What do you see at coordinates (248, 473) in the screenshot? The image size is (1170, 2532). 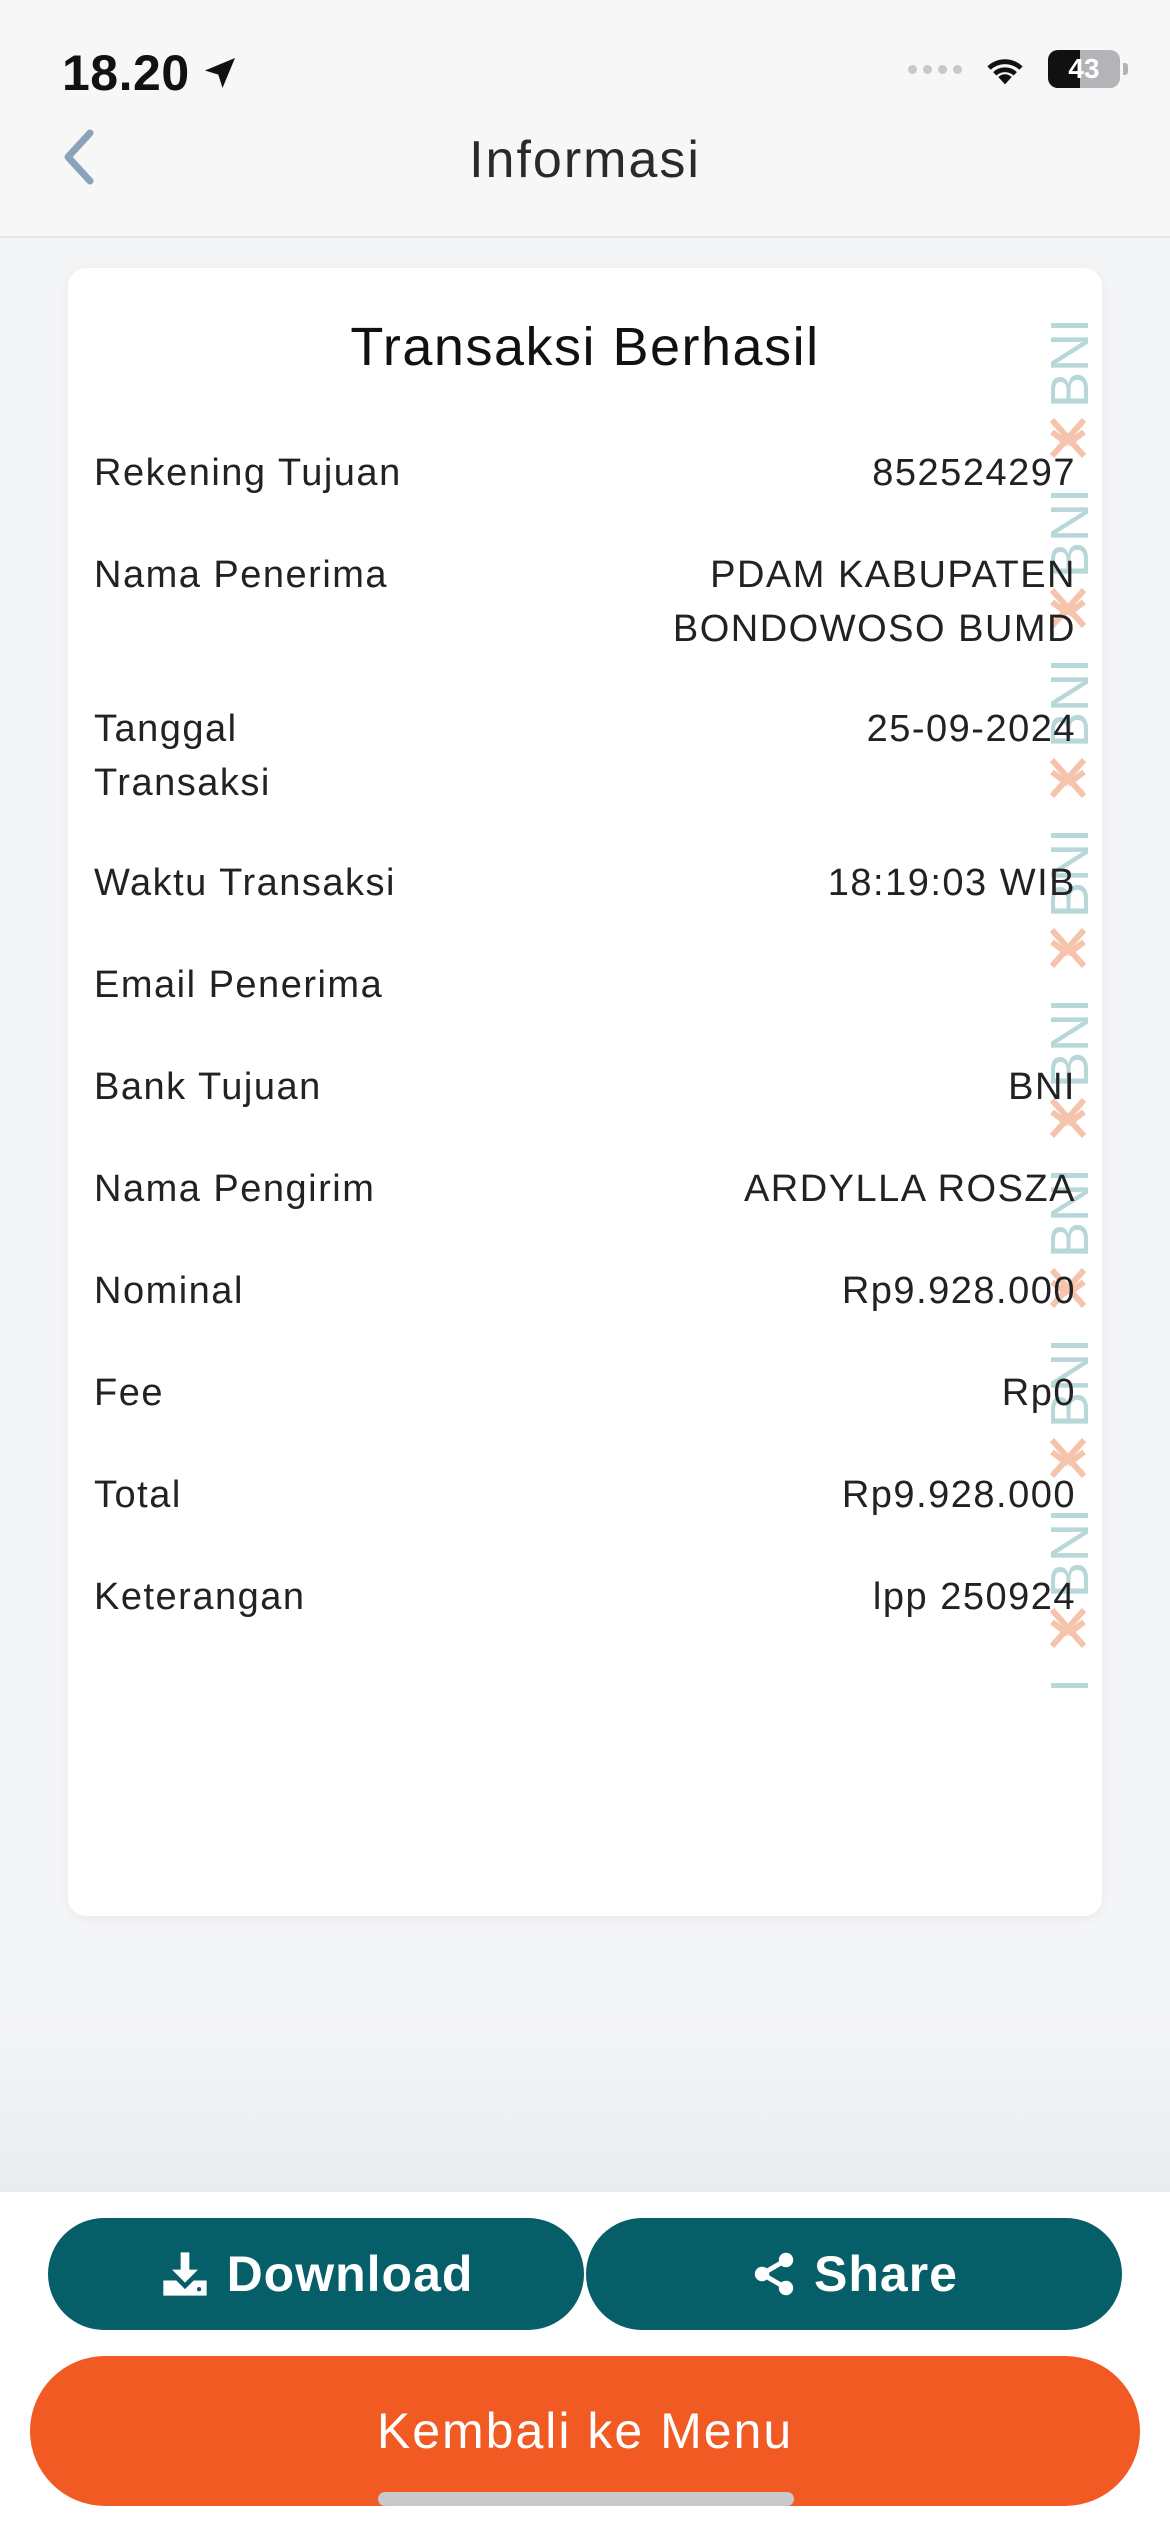 I see `detail-label: Rekening Tujuan` at bounding box center [248, 473].